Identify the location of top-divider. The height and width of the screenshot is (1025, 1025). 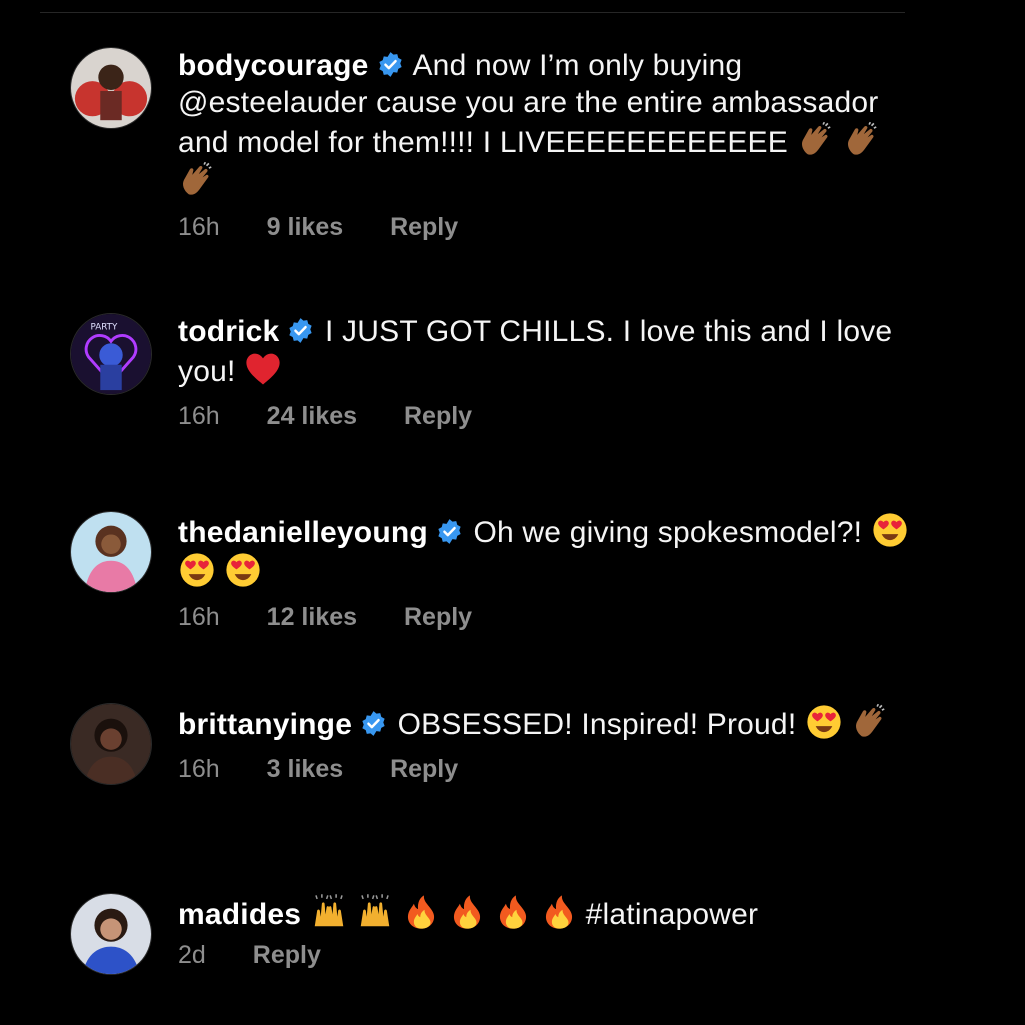
(472, 12).